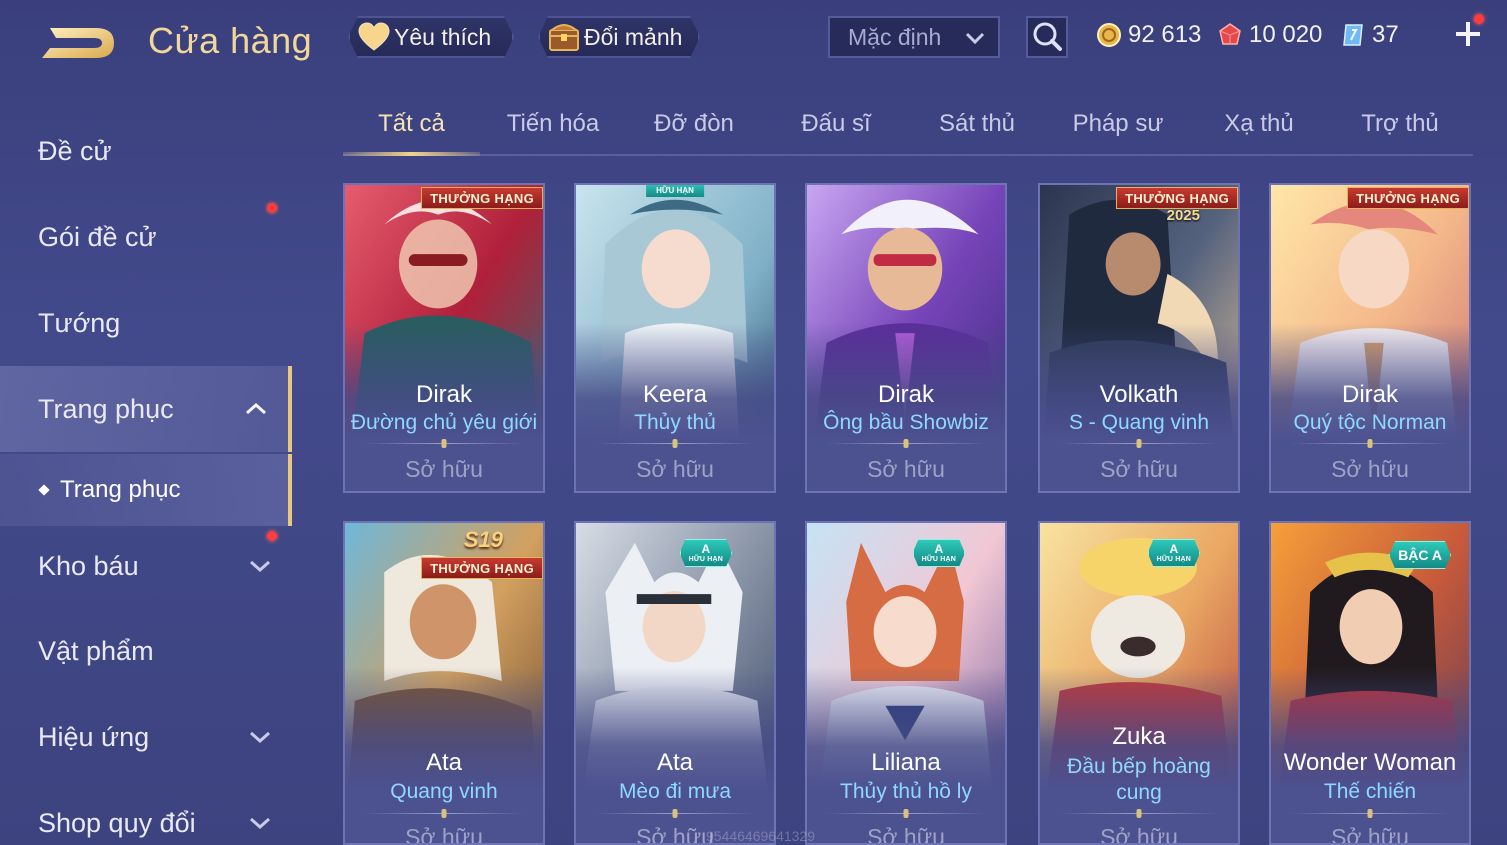 This screenshot has height=845, width=1507. Describe the element at coordinates (146, 566) in the screenshot. I see `sidebar-item-treasure: Kho báu` at that location.